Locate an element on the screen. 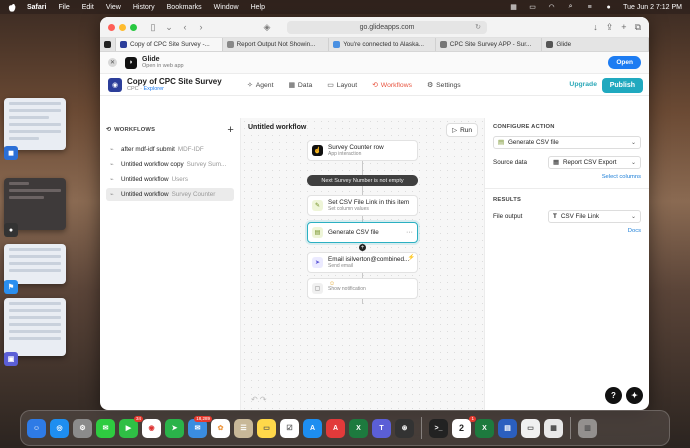 This screenshot has width=690, height=448. workflow-title: Untitled workflow is located at coordinates (277, 127).